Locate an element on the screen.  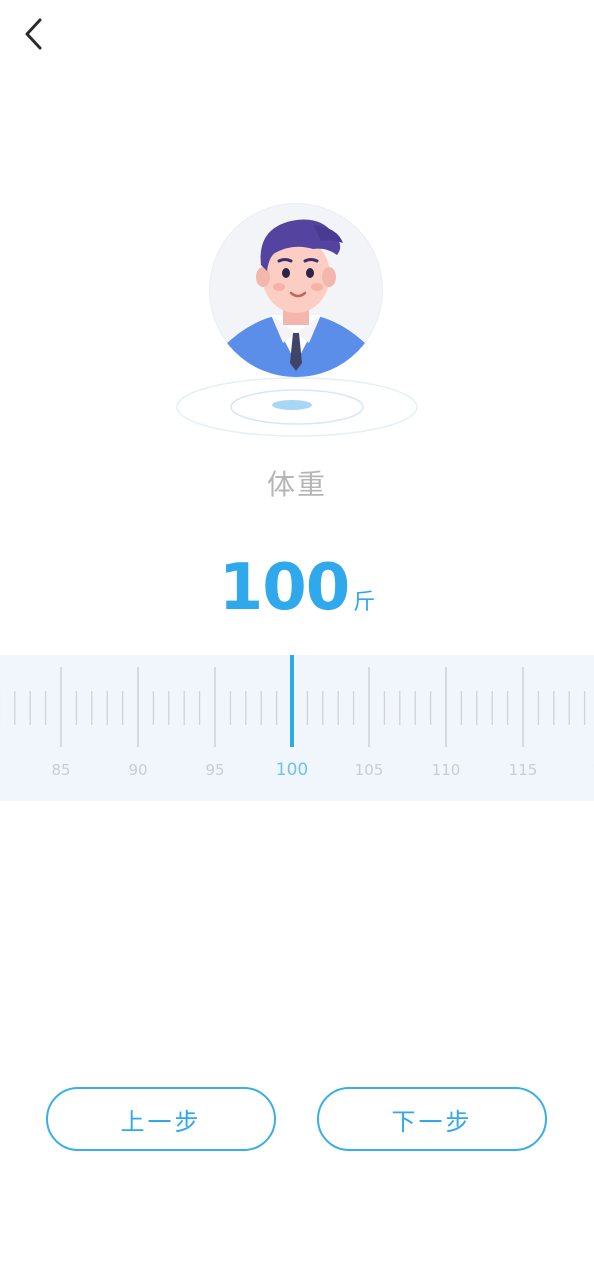
avatar is located at coordinates (296, 290).